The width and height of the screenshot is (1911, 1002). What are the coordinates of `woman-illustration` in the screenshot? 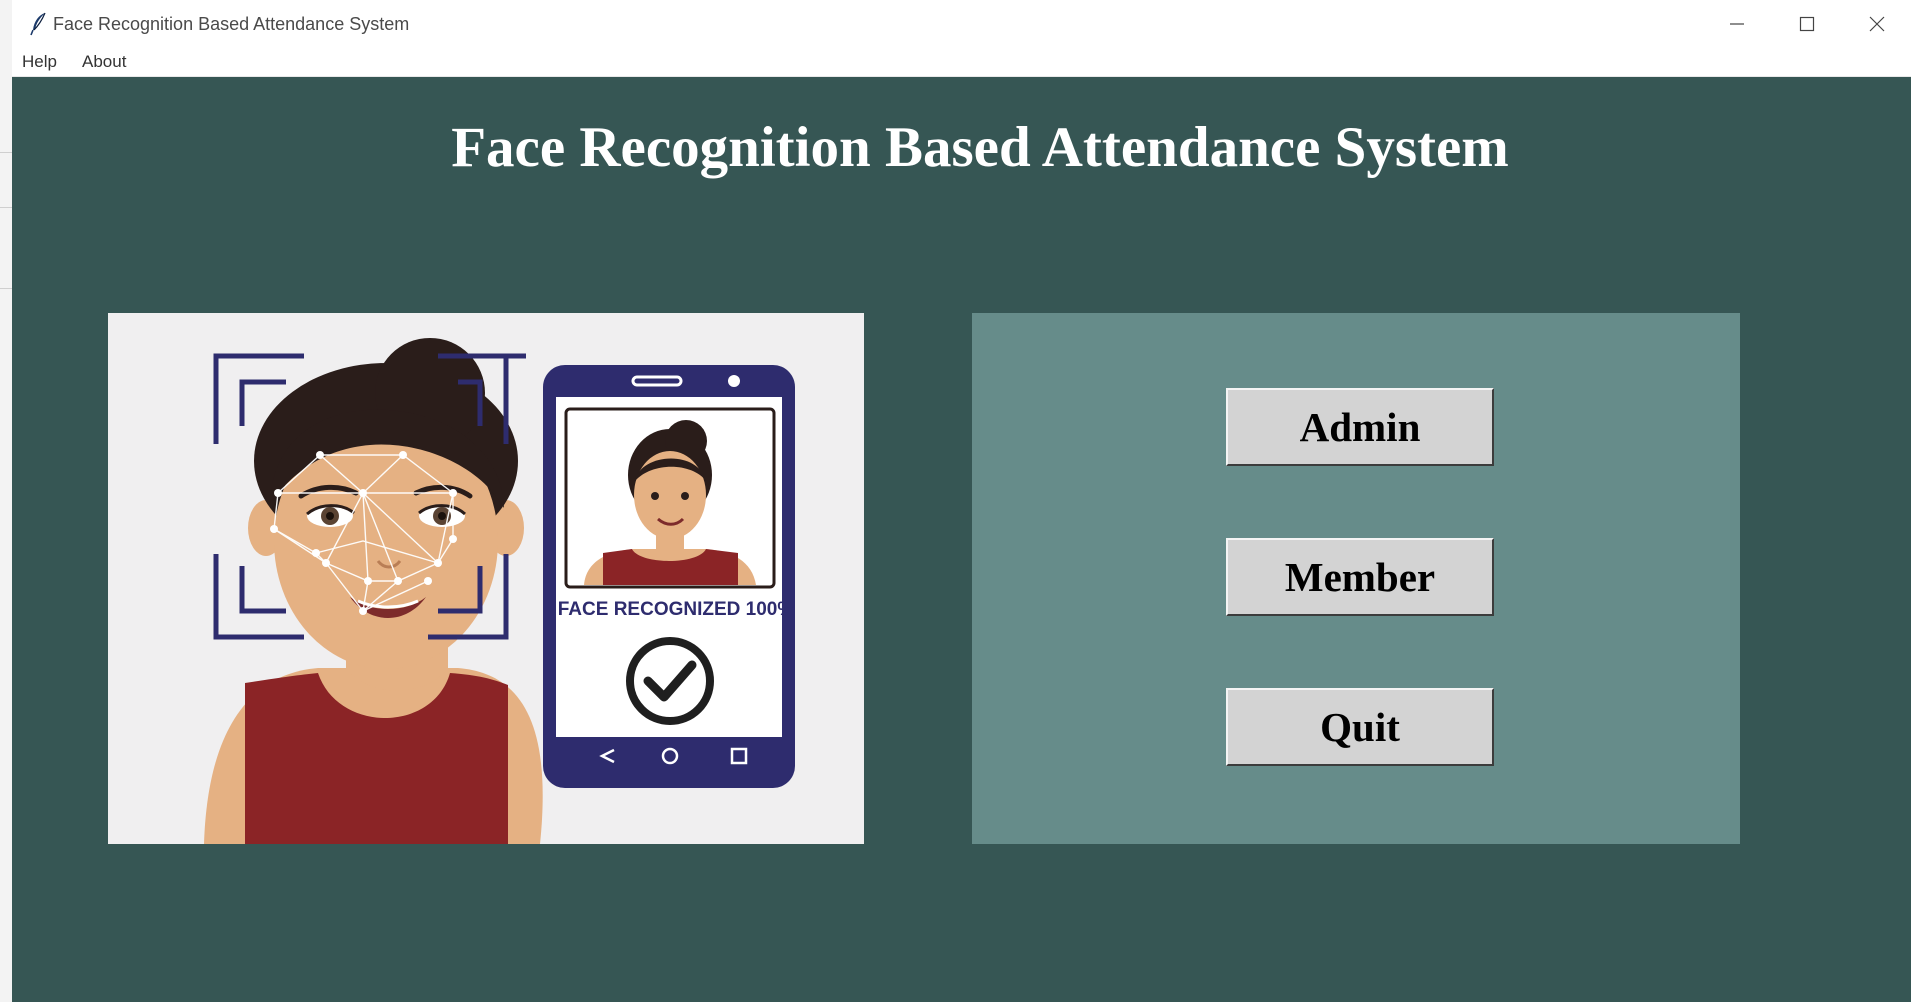 It's located at (373, 591).